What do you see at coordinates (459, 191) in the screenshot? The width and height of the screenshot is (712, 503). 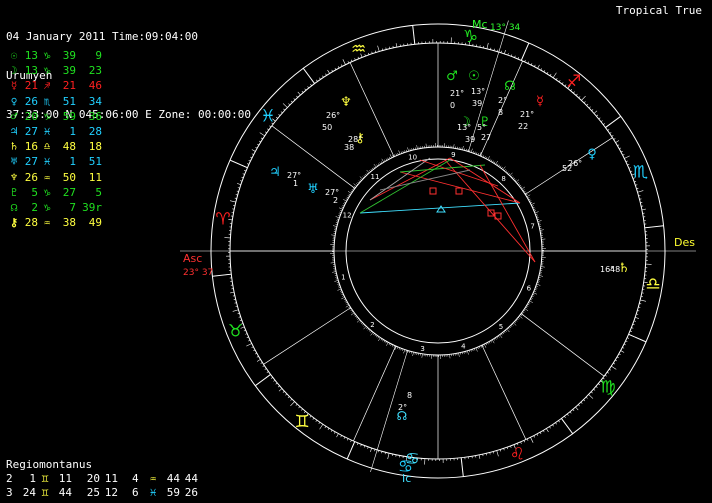 I see `square-aspect-icon` at bounding box center [459, 191].